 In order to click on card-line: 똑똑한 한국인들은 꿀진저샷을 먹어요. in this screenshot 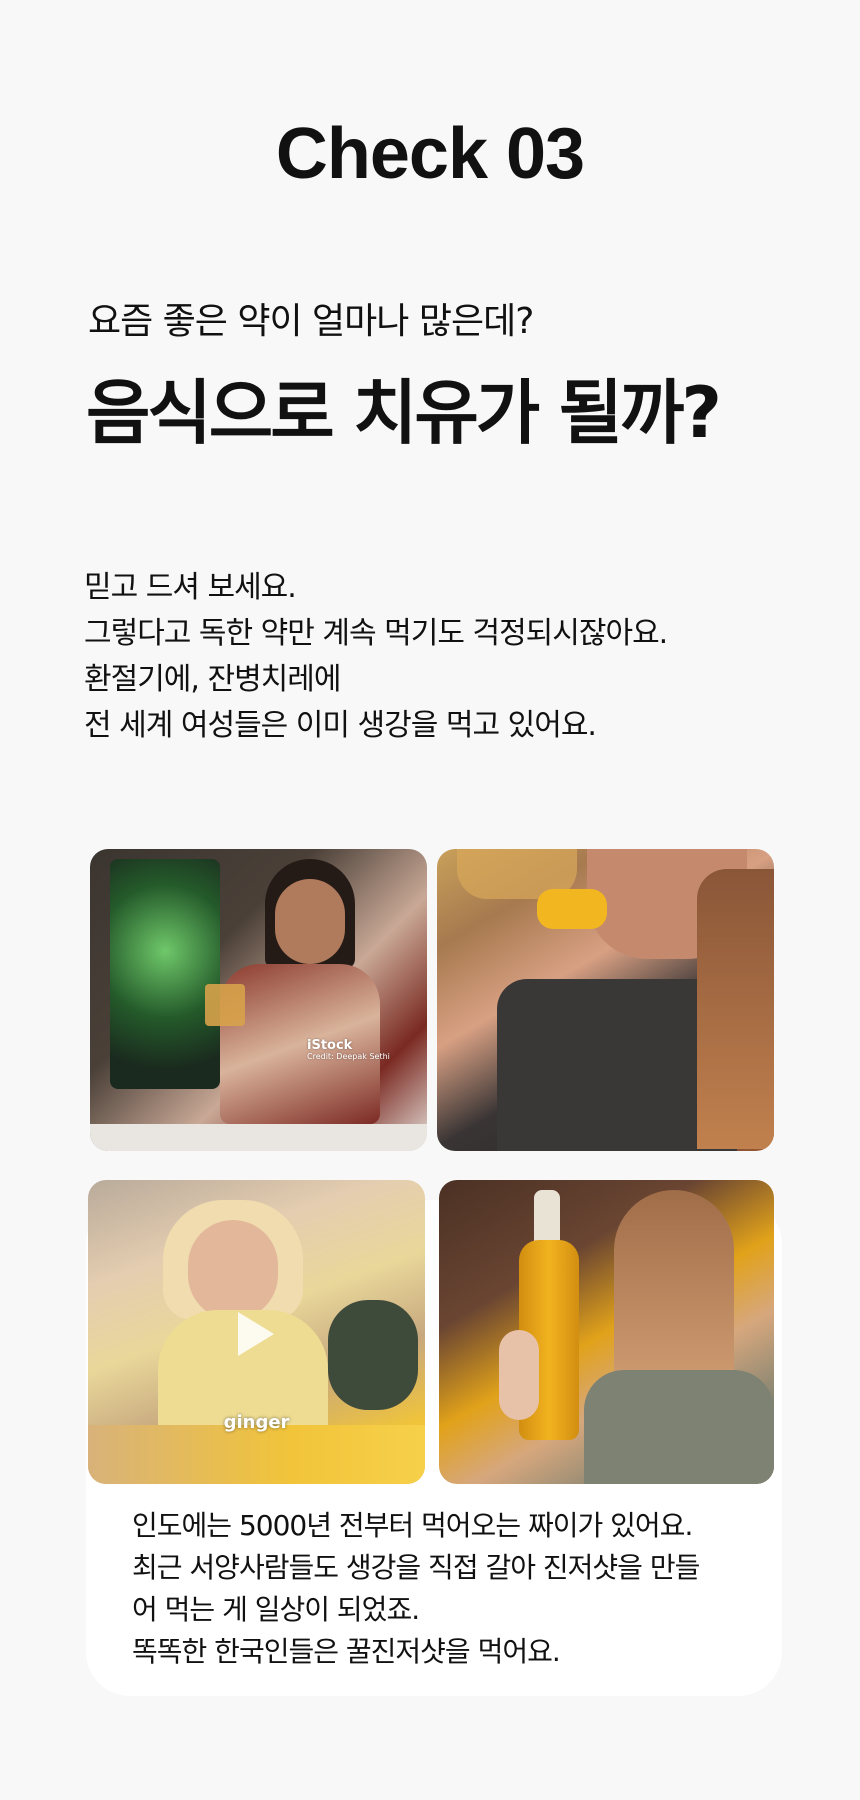, I will do `click(346, 1651)`.